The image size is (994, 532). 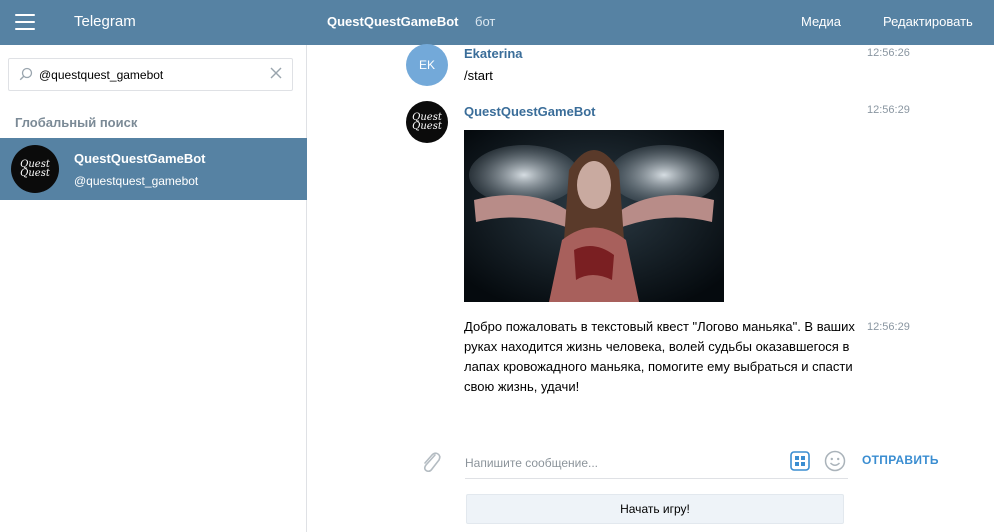 I want to click on message-time: 12:56:26, so click(x=888, y=53).